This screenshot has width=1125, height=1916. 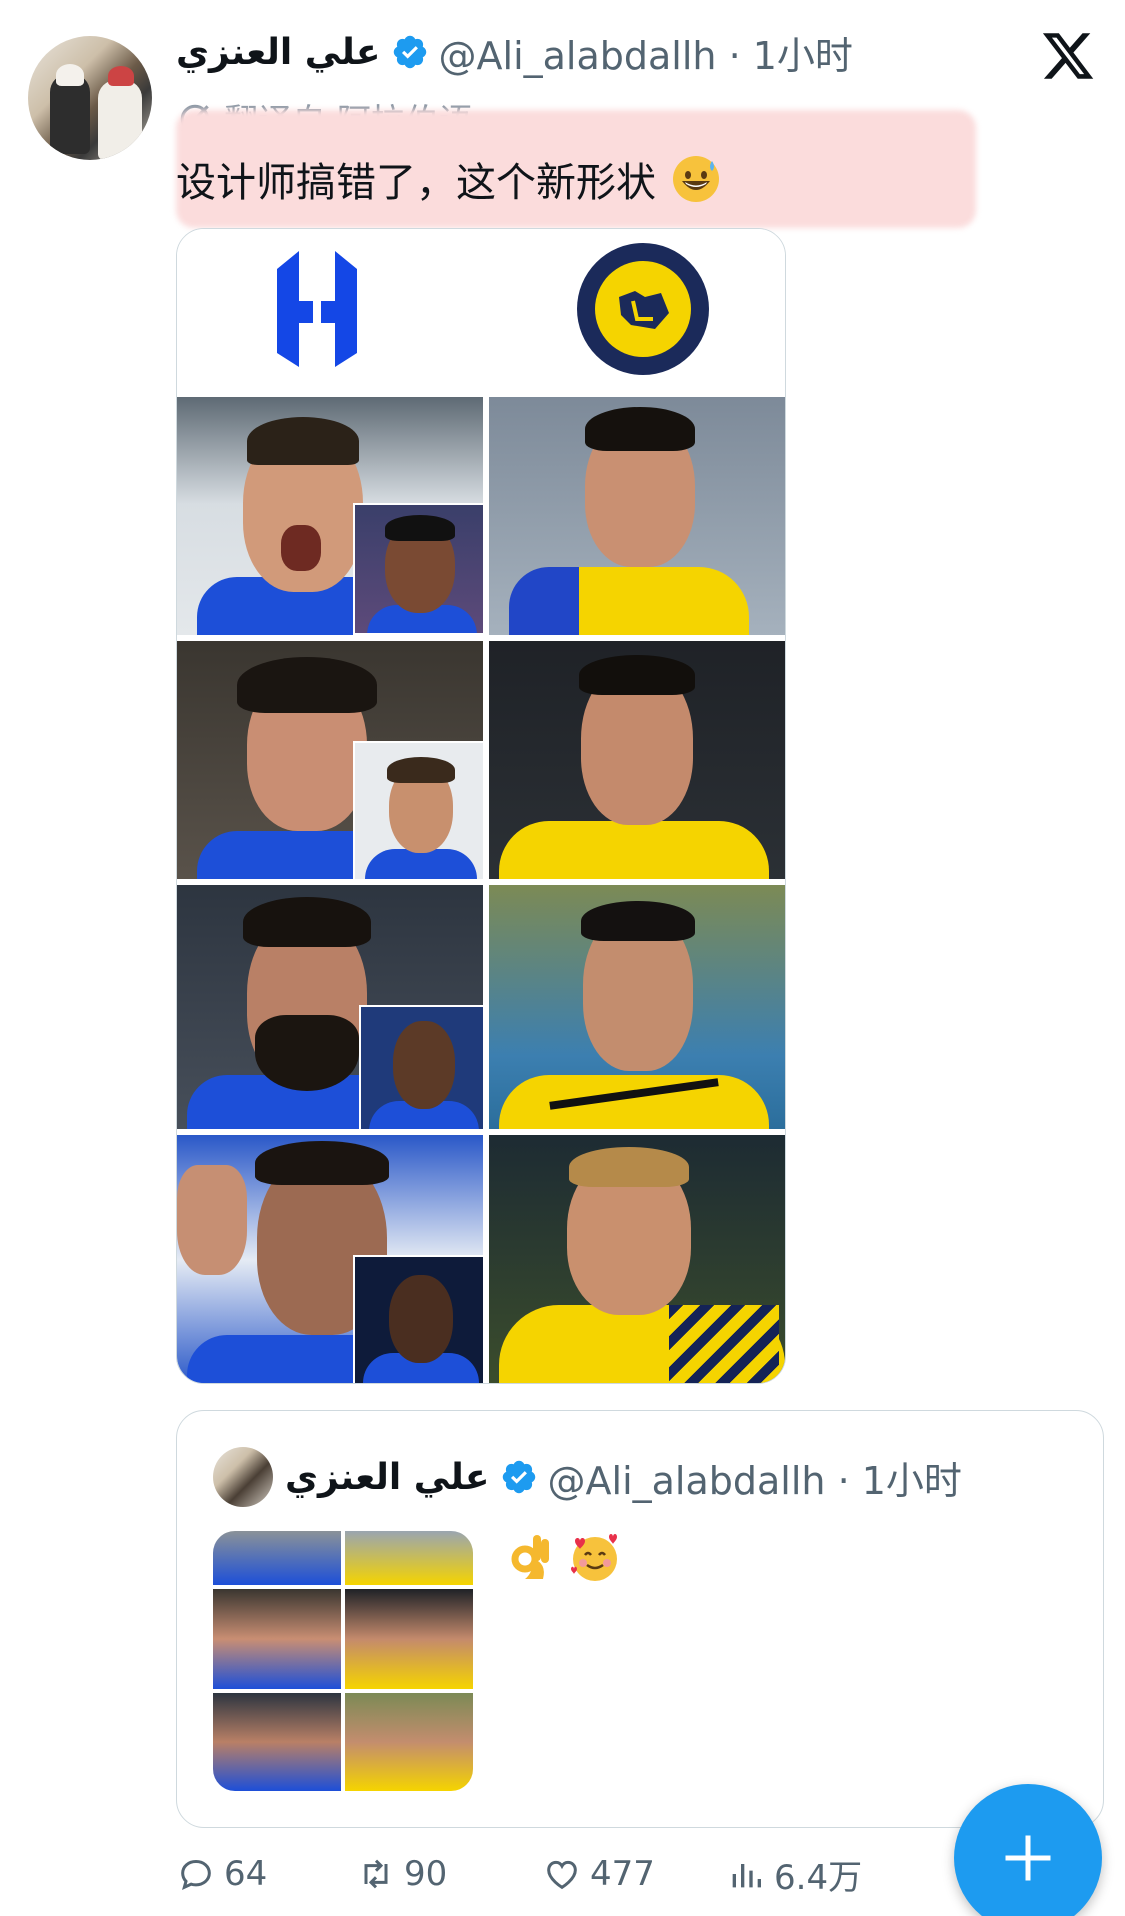 I want to click on reply-count: 64, so click(x=246, y=1874).